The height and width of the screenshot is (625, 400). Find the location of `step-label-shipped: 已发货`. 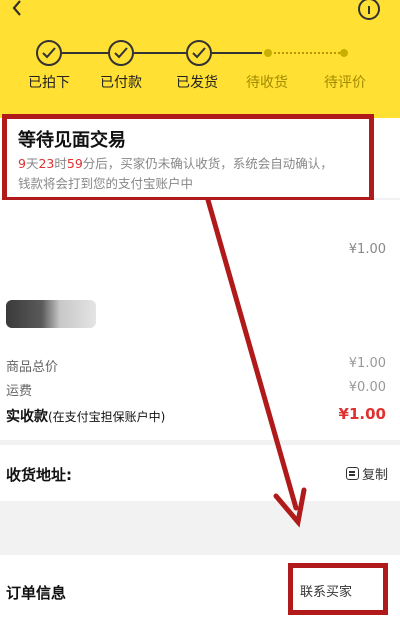

step-label-shipped: 已发货 is located at coordinates (197, 83).